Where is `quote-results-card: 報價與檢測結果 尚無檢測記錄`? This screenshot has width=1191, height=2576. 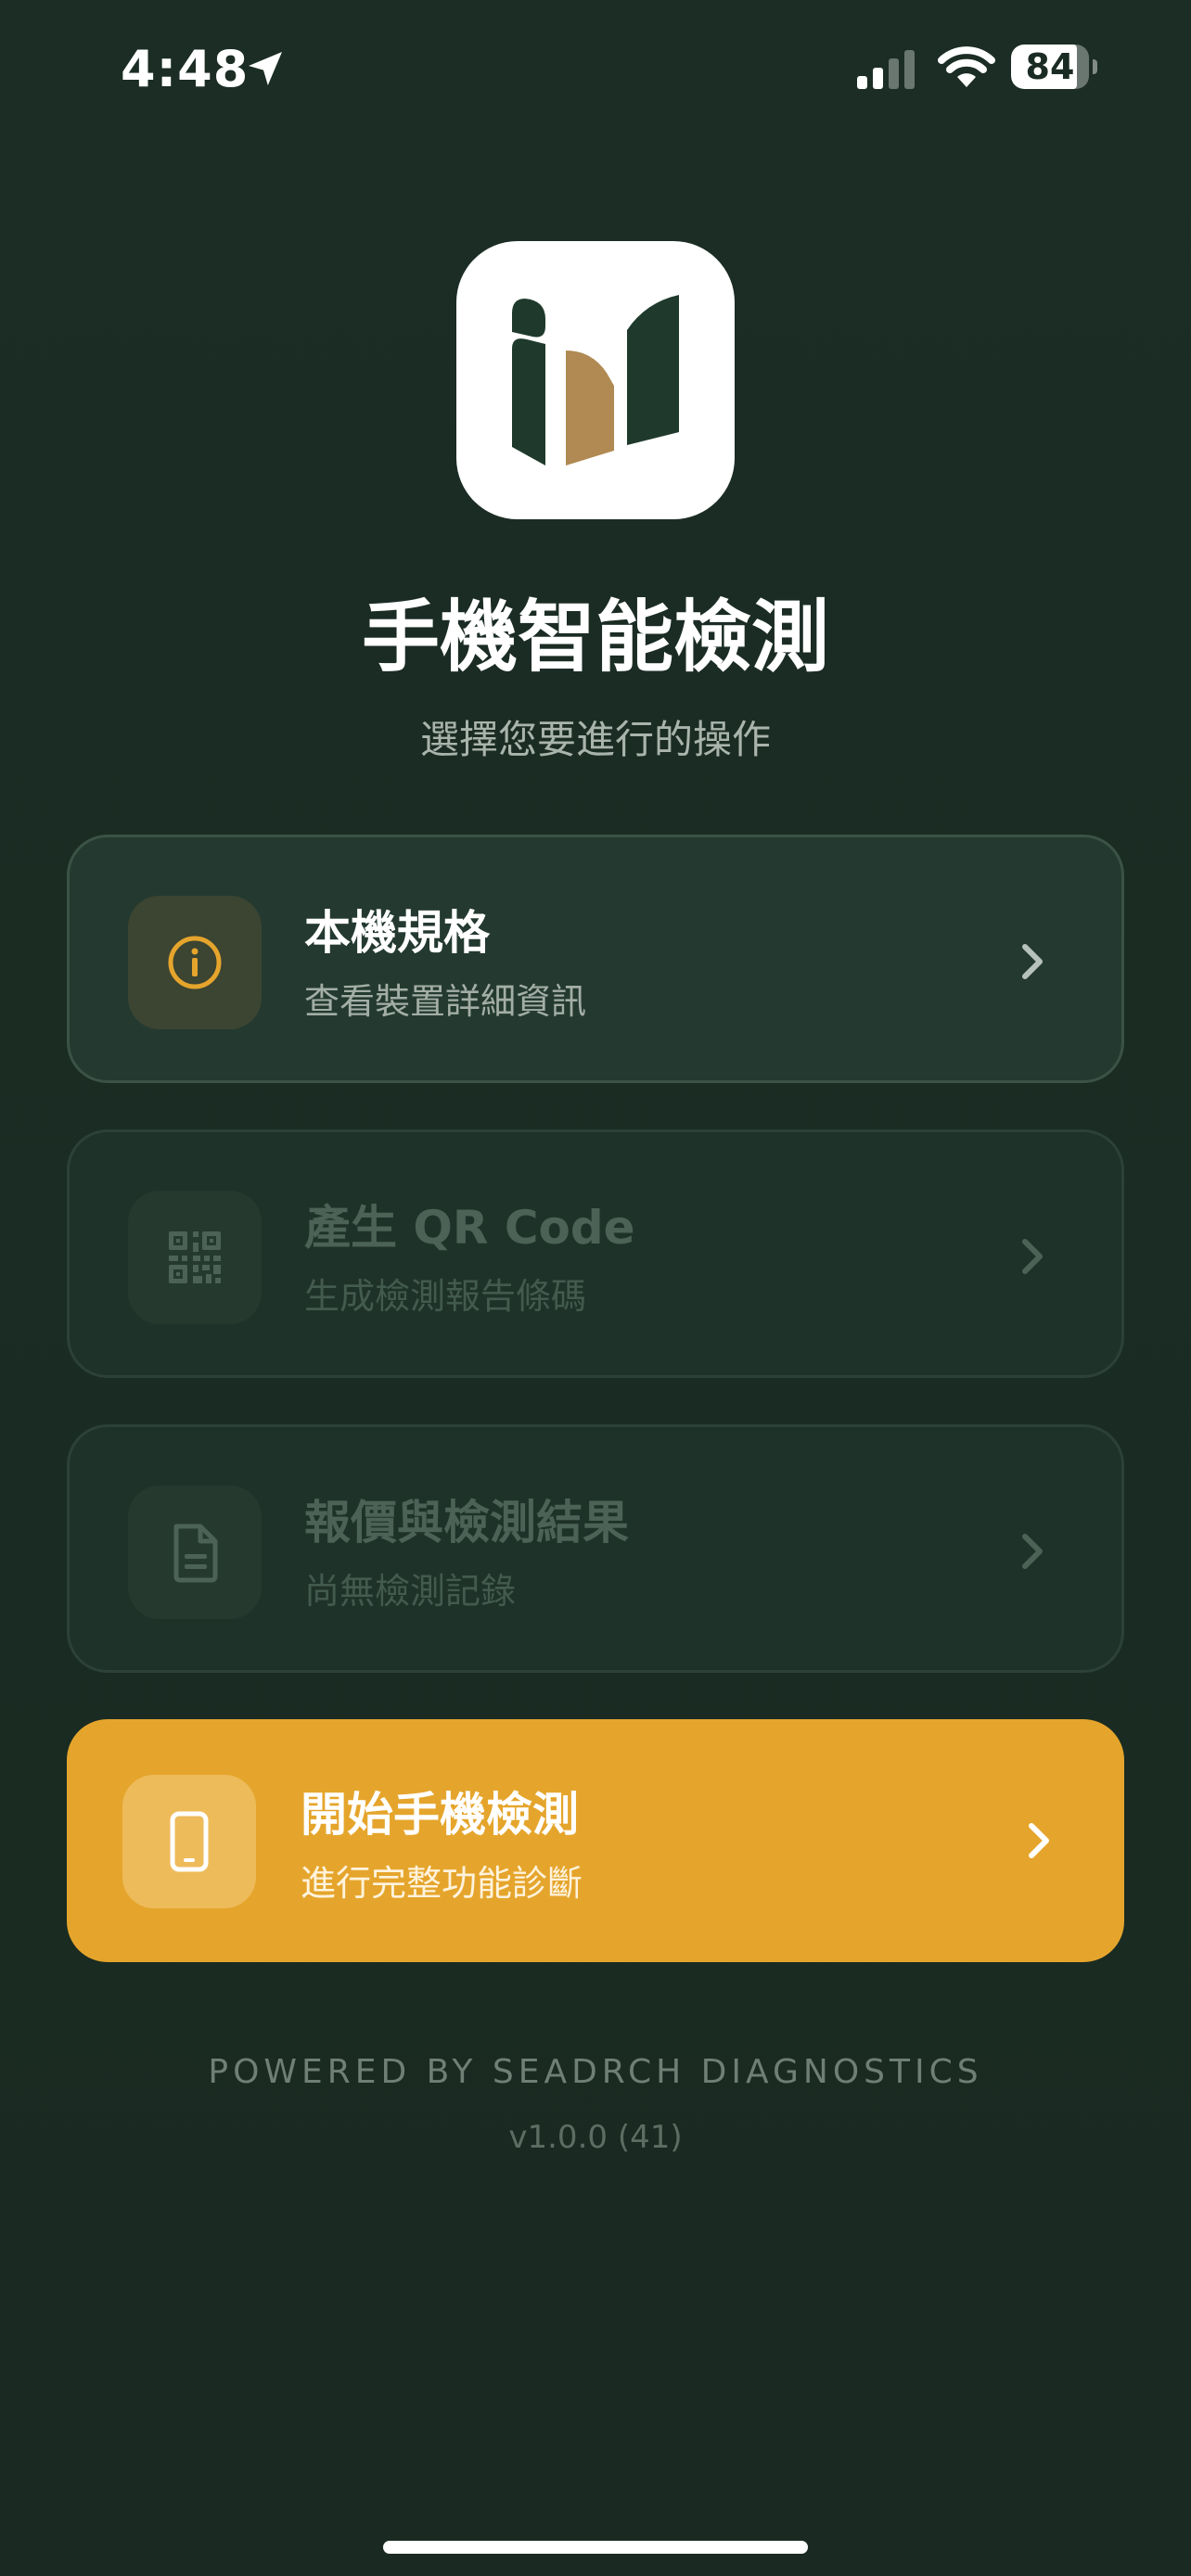
quote-results-card: 報價與檢測結果 尚無檢測記錄 is located at coordinates (595, 1548).